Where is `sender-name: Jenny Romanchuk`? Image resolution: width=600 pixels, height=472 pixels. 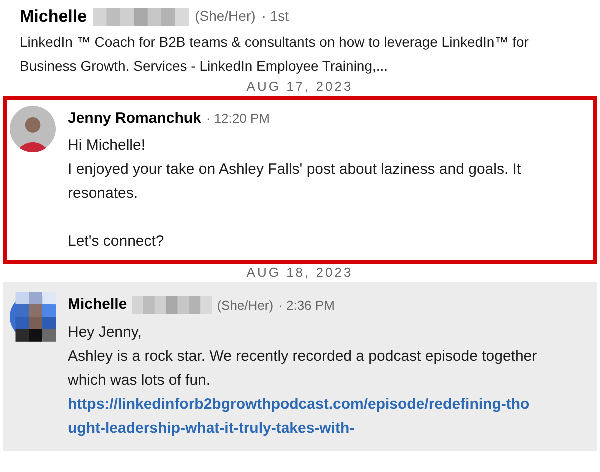
sender-name: Jenny Romanchuk is located at coordinates (135, 119).